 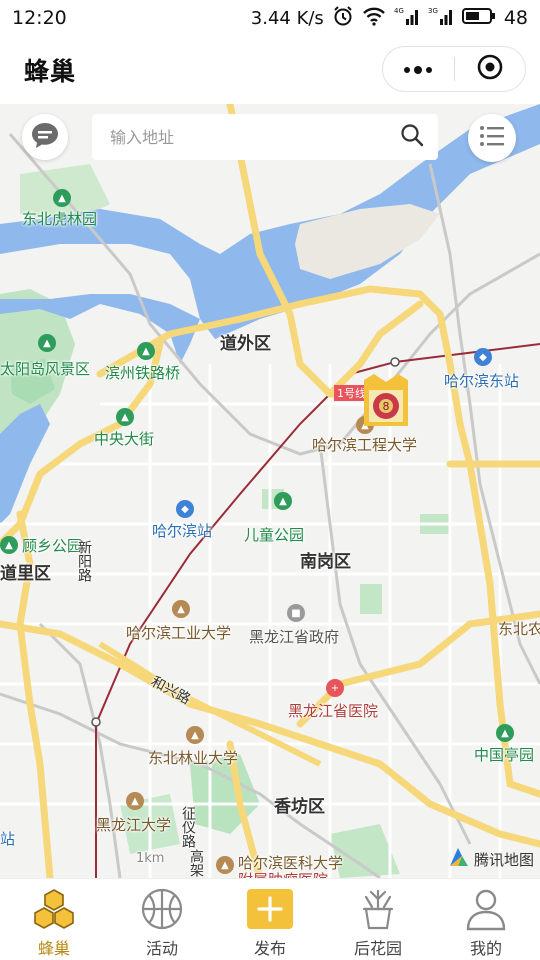 I want to click on label-daowai: 道外区, so click(x=245, y=344).